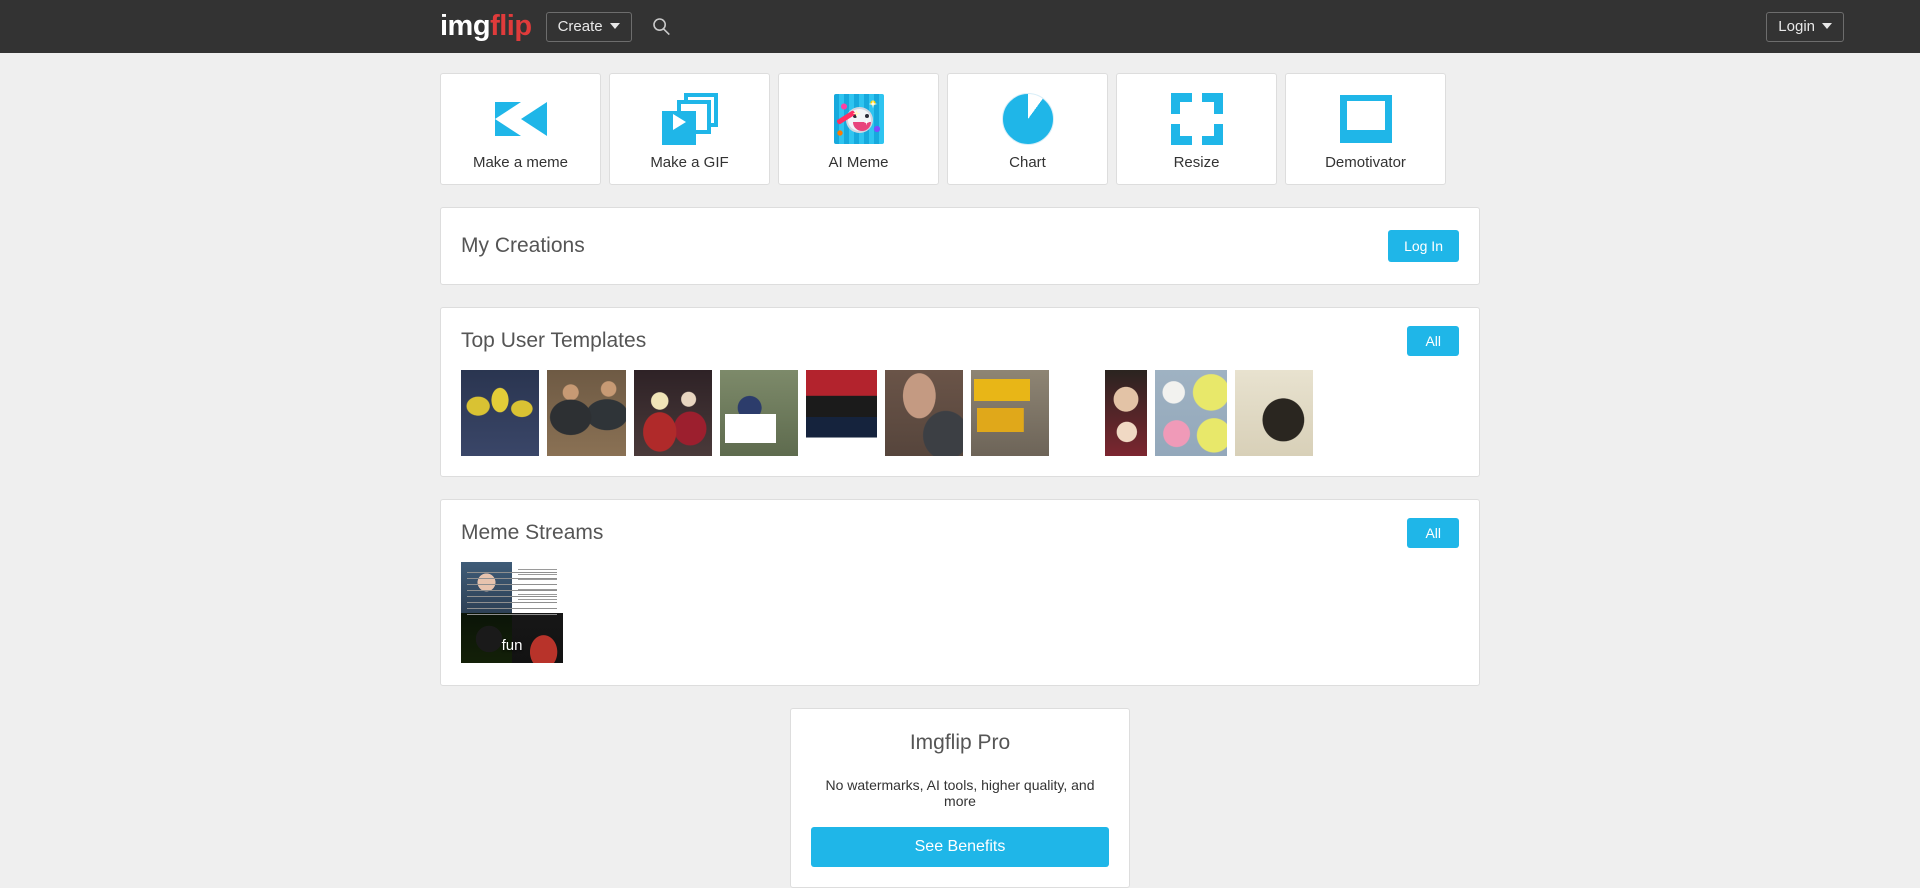 This screenshot has width=1920, height=888. I want to click on meme-stream-list: fun, so click(960, 623).